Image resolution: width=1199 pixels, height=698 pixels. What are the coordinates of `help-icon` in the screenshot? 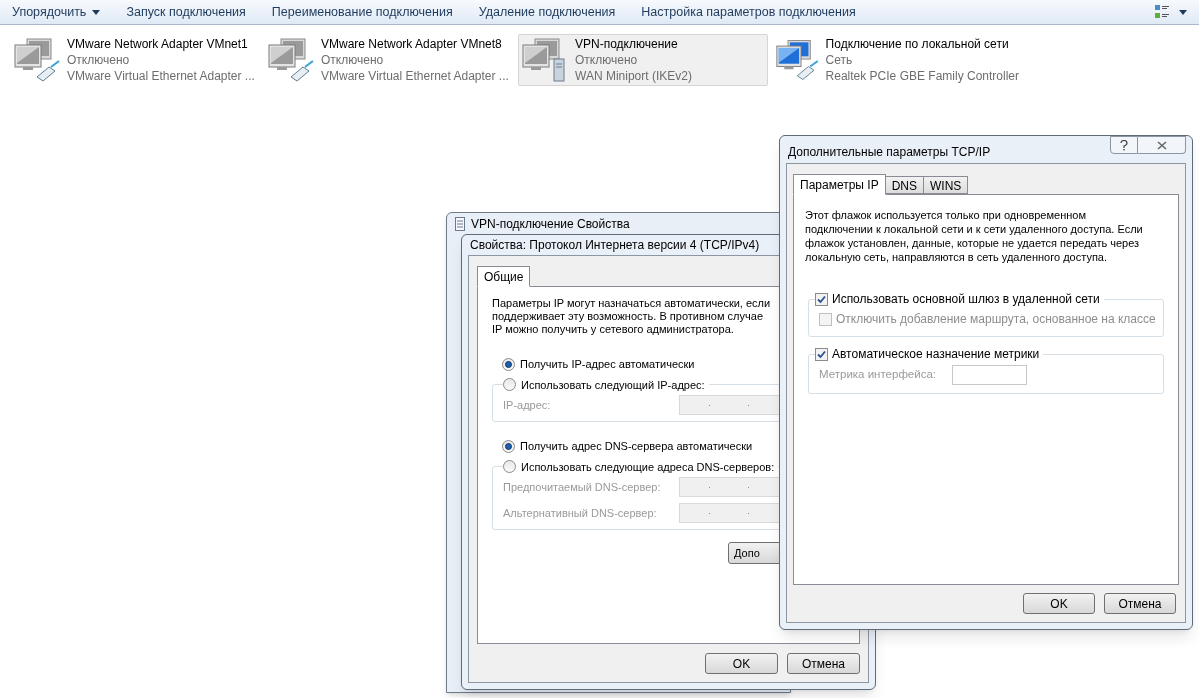 It's located at (1124, 145).